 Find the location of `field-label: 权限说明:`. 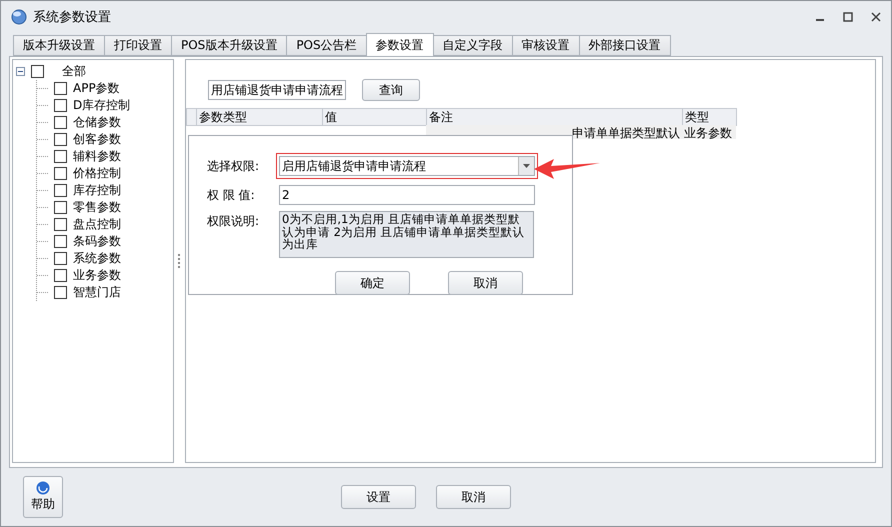

field-label: 权限说明: is located at coordinates (233, 221).